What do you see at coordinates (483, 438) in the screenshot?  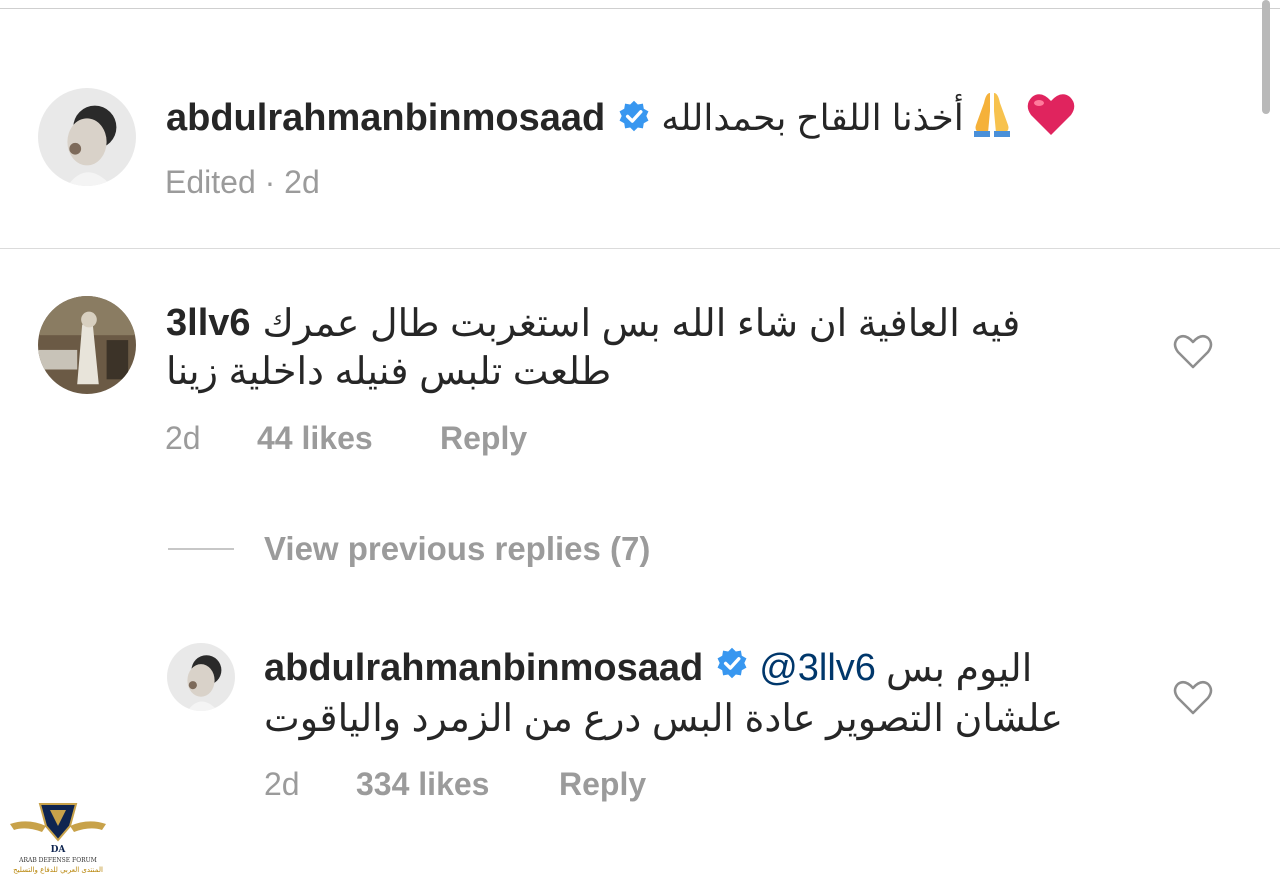 I see `comment-reply-button: Reply` at bounding box center [483, 438].